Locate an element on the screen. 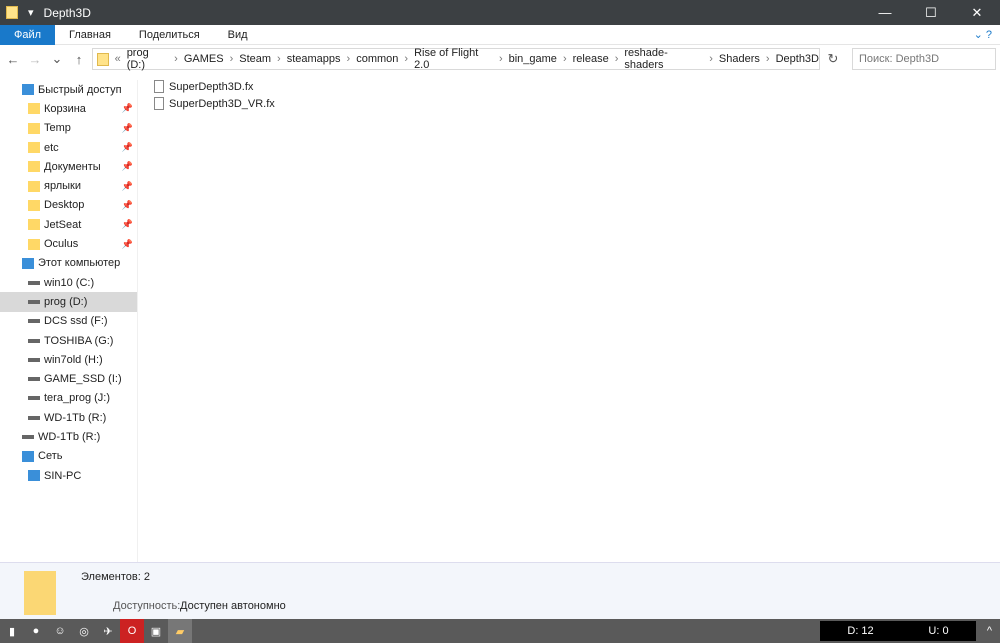 This screenshot has width=1000, height=643. breadcrumb-item: GAMES is located at coordinates (204, 59).